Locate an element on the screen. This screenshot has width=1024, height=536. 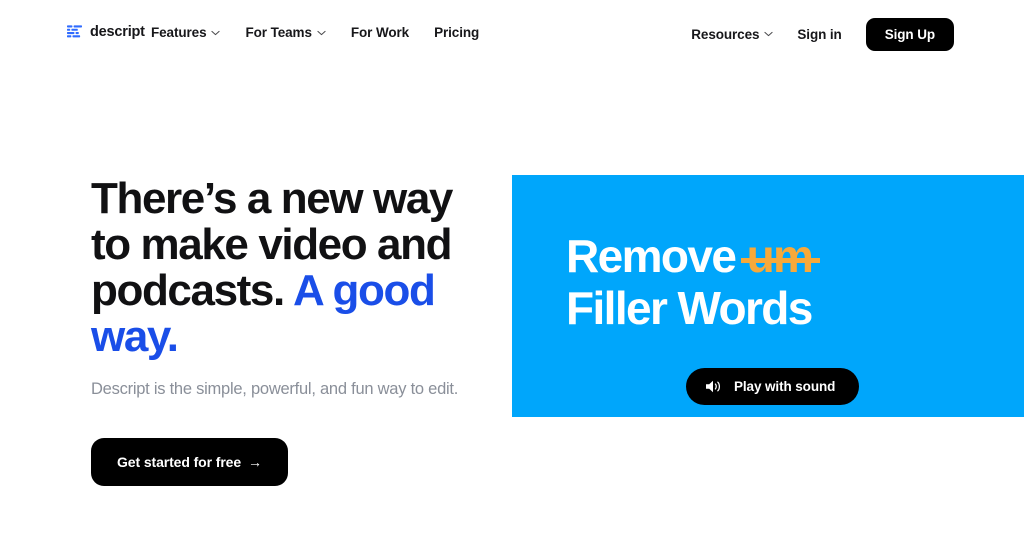
video-title-line-1-prefix: Remove is located at coordinates (656, 256).